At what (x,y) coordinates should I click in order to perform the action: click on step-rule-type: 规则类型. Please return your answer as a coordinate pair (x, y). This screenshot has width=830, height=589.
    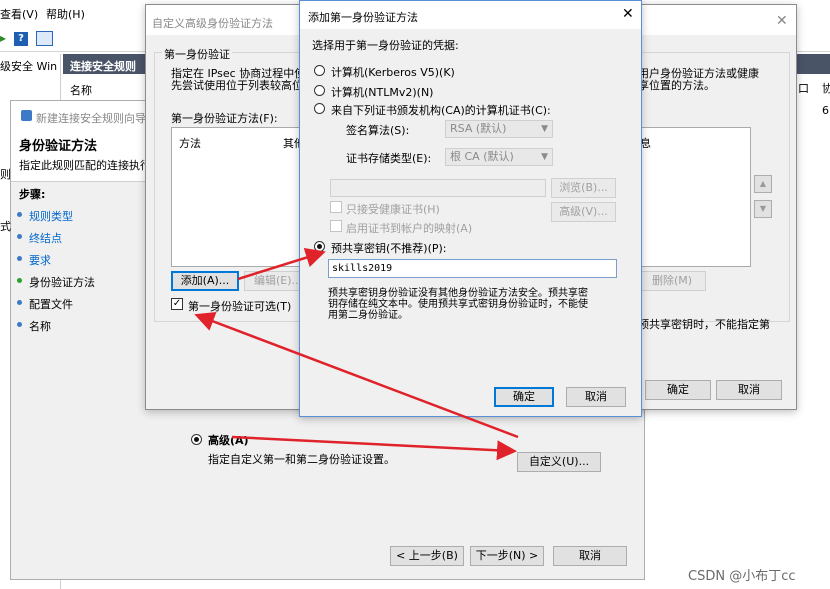
    Looking at the image, I should click on (80, 214).